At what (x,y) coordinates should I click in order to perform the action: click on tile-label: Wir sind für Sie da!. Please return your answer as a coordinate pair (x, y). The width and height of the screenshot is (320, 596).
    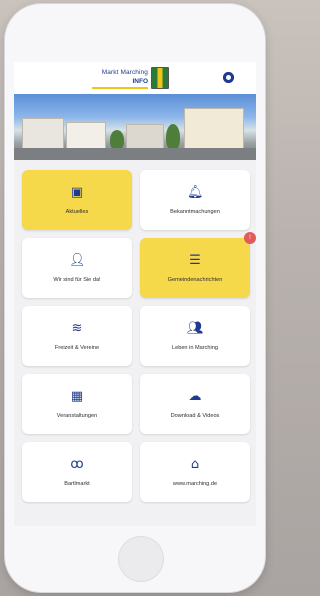
    Looking at the image, I should click on (77, 279).